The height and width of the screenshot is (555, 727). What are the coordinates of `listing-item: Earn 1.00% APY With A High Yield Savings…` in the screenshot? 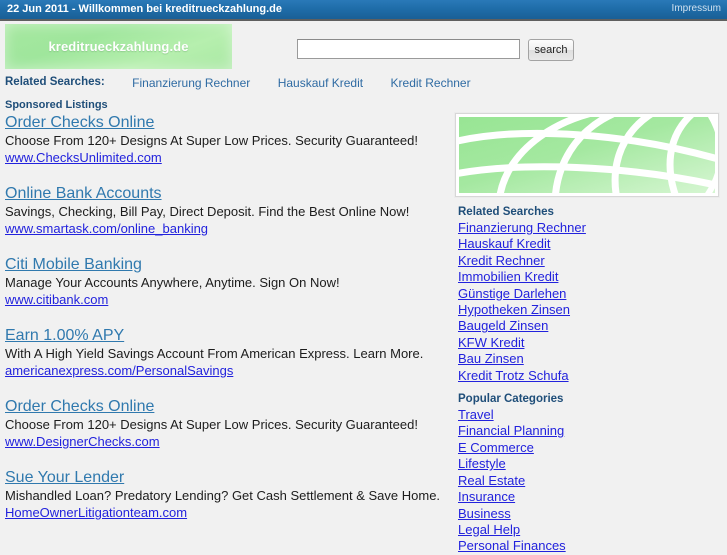 It's located at (227, 353).